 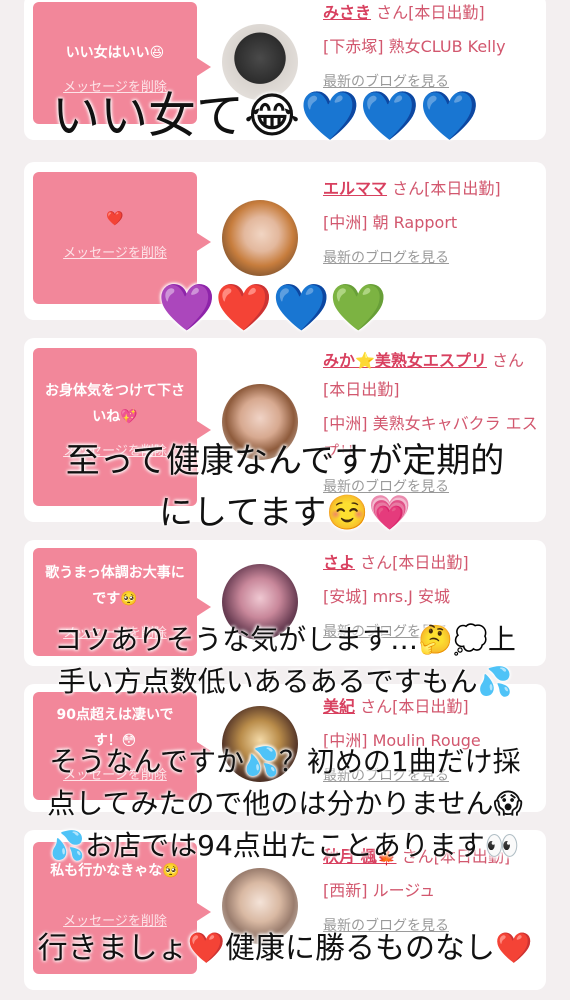 I want to click on profile-name-link: みさき, so click(x=347, y=12).